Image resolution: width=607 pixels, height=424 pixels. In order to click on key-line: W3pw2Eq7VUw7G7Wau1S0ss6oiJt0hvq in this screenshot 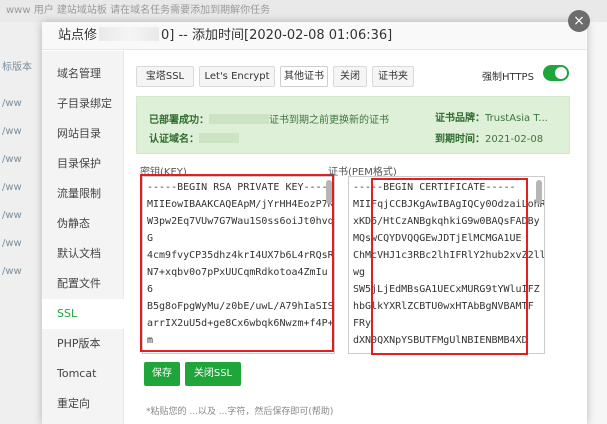, I will do `click(240, 221)`.